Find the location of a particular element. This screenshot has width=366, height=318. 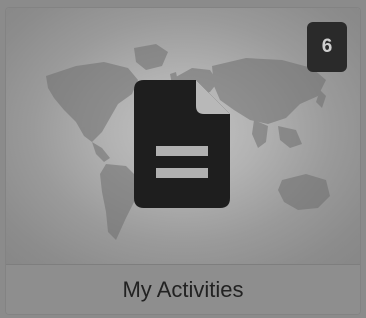

document-icon is located at coordinates (182, 144).